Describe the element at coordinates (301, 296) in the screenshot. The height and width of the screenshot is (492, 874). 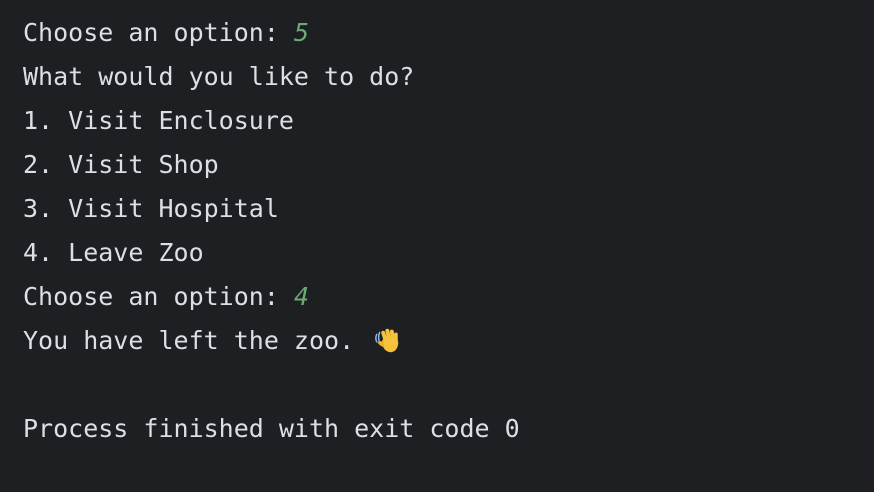
I see `user-input-value: 4` at that location.